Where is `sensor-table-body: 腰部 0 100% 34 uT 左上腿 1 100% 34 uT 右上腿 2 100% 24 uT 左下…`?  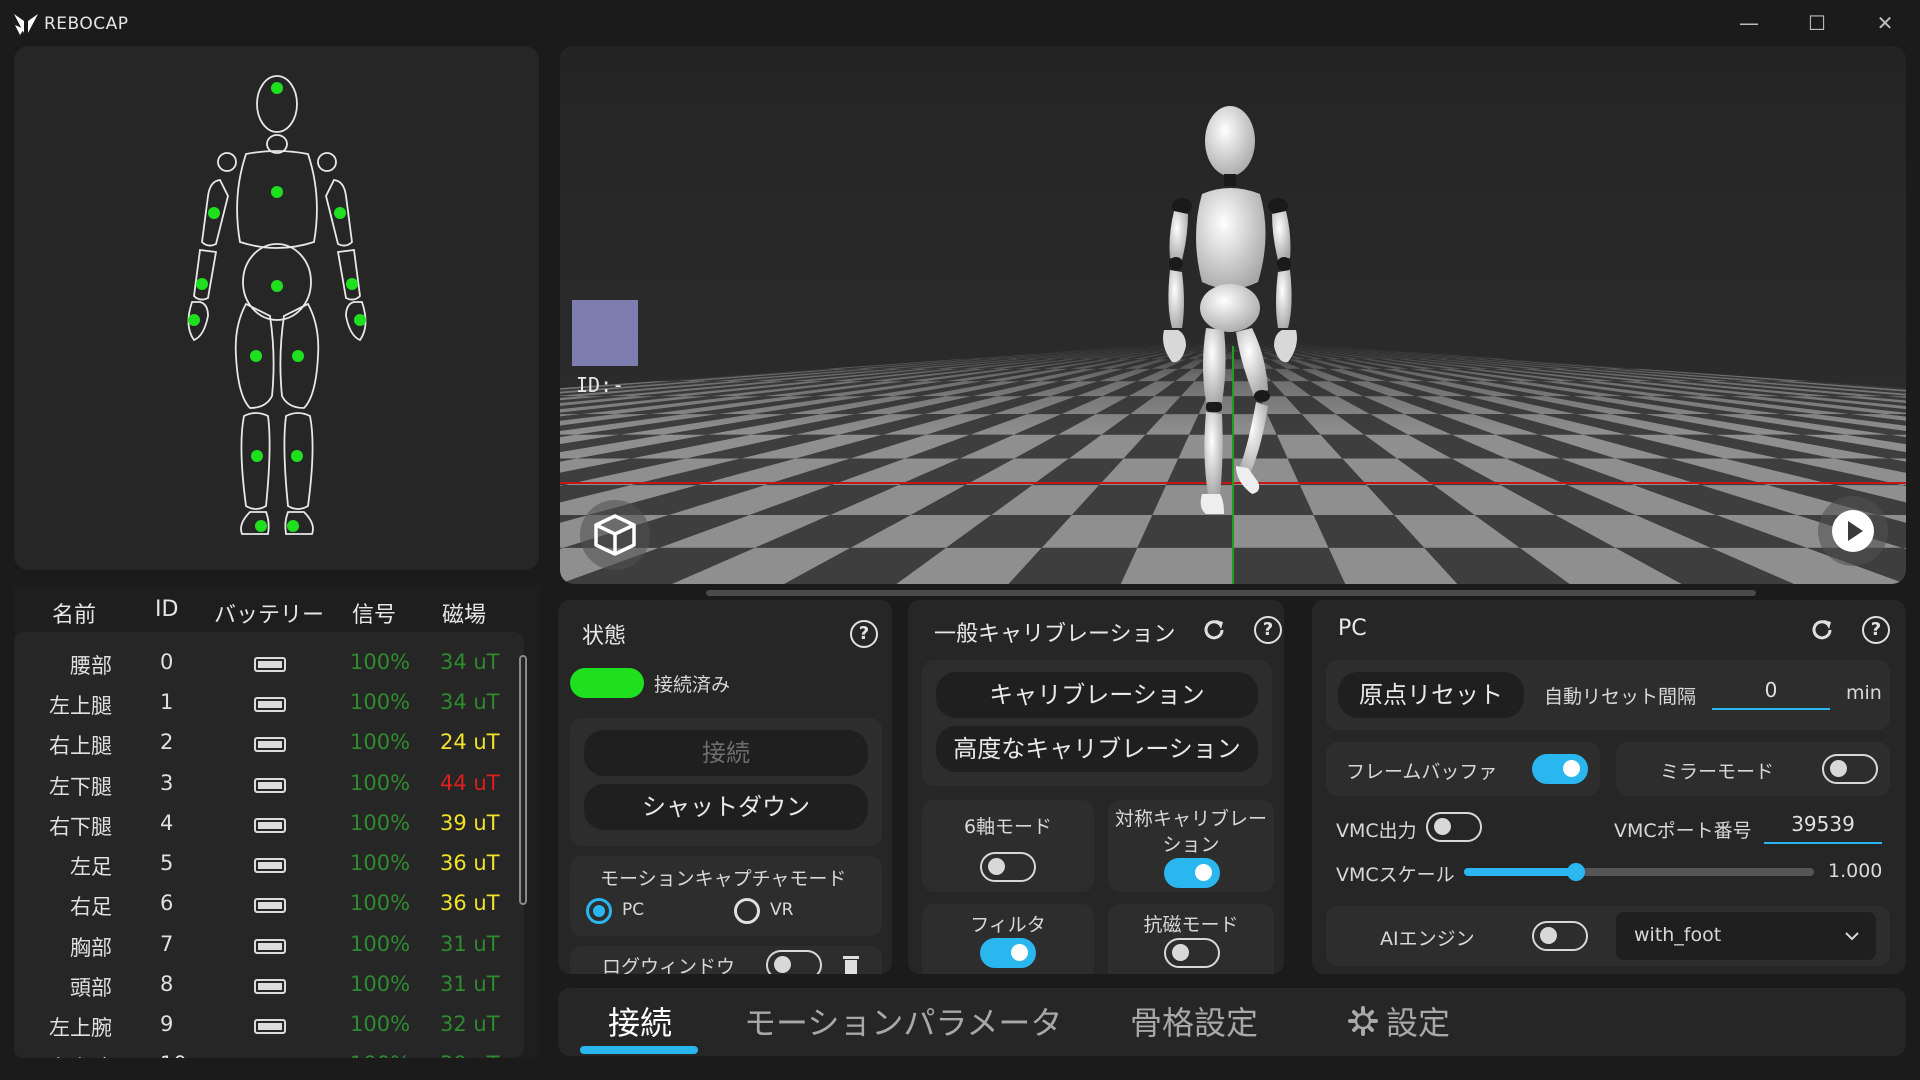 sensor-table-body: 腰部 0 100% 34 uT 左上腿 1 100% 34 uT 右上腿 2 100% 24 uT 左下… is located at coordinates (269, 845).